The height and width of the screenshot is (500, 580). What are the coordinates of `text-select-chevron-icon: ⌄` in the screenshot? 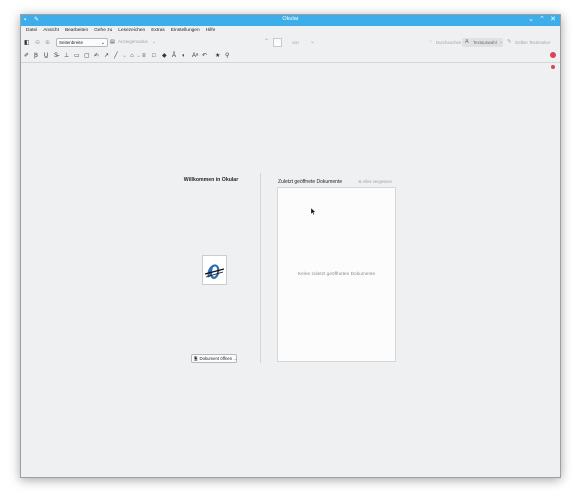 It's located at (501, 42).